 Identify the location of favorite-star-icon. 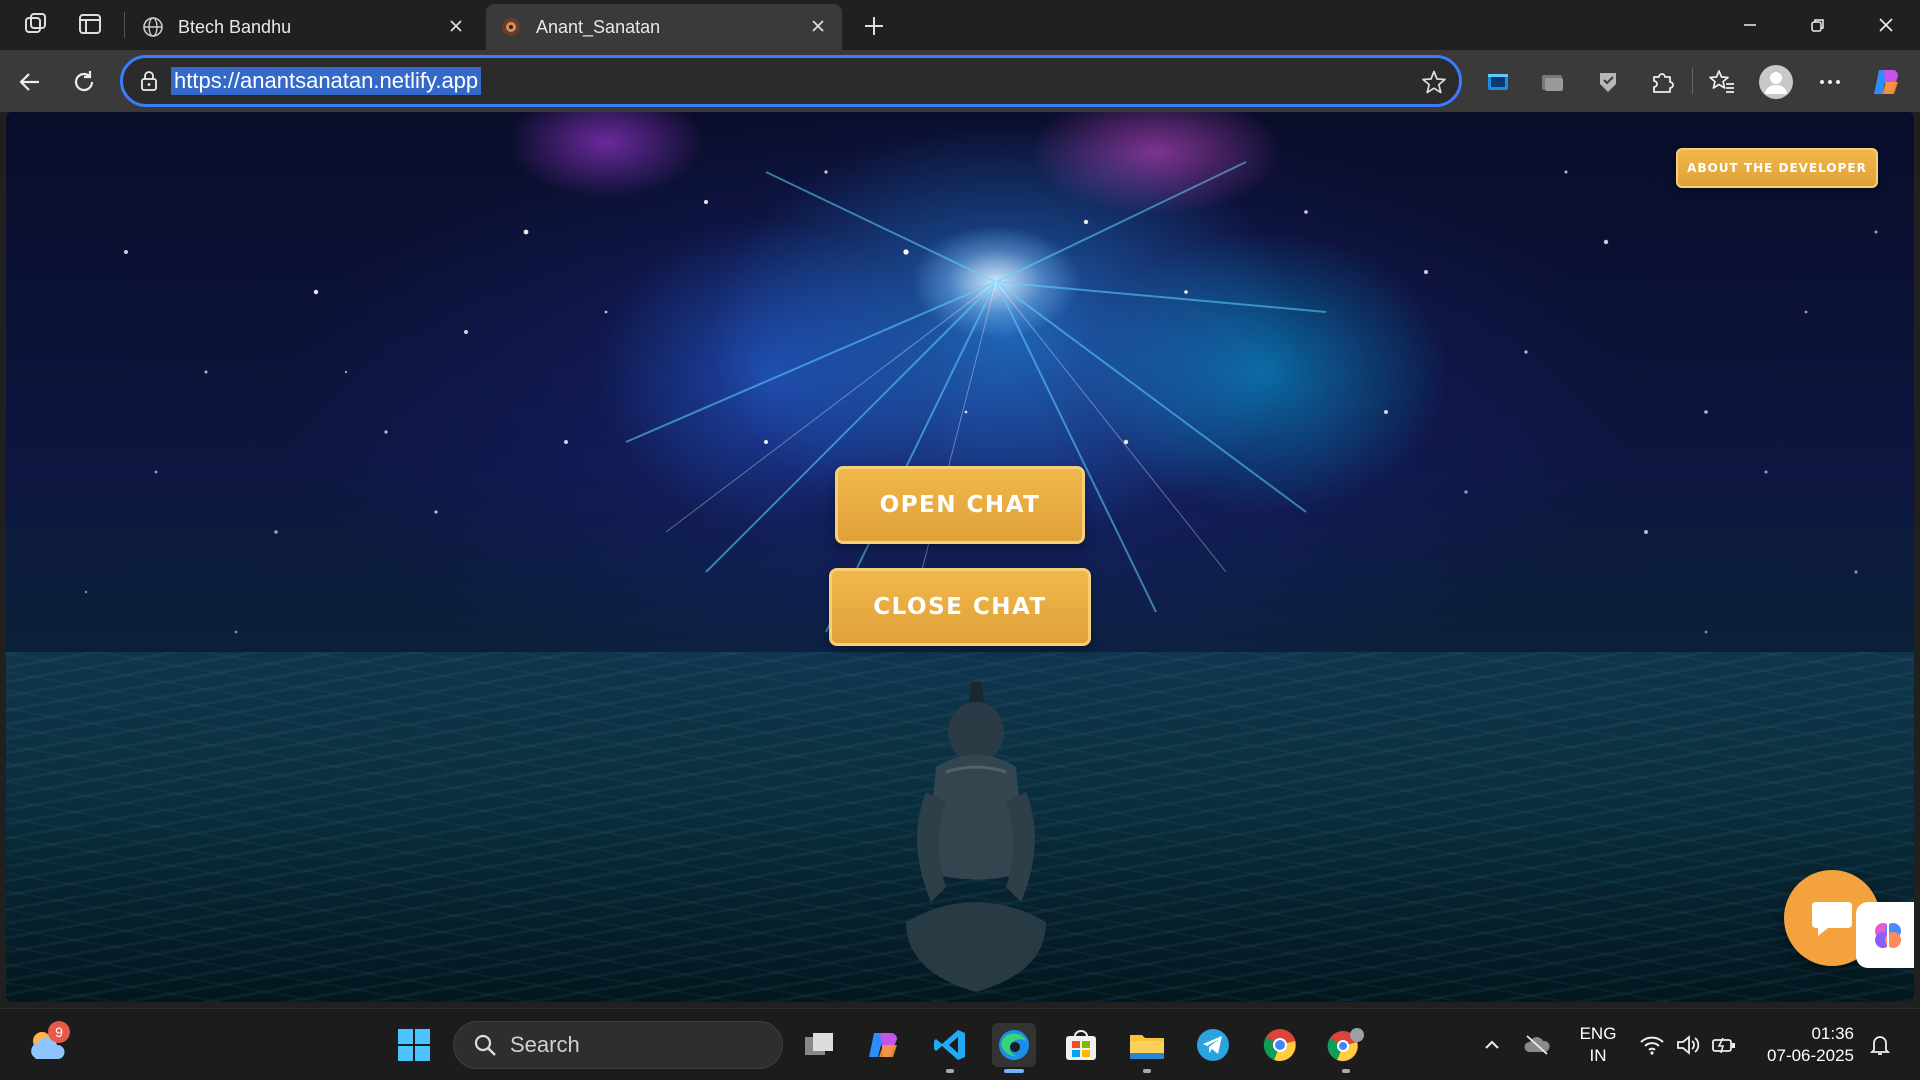
(1434, 82).